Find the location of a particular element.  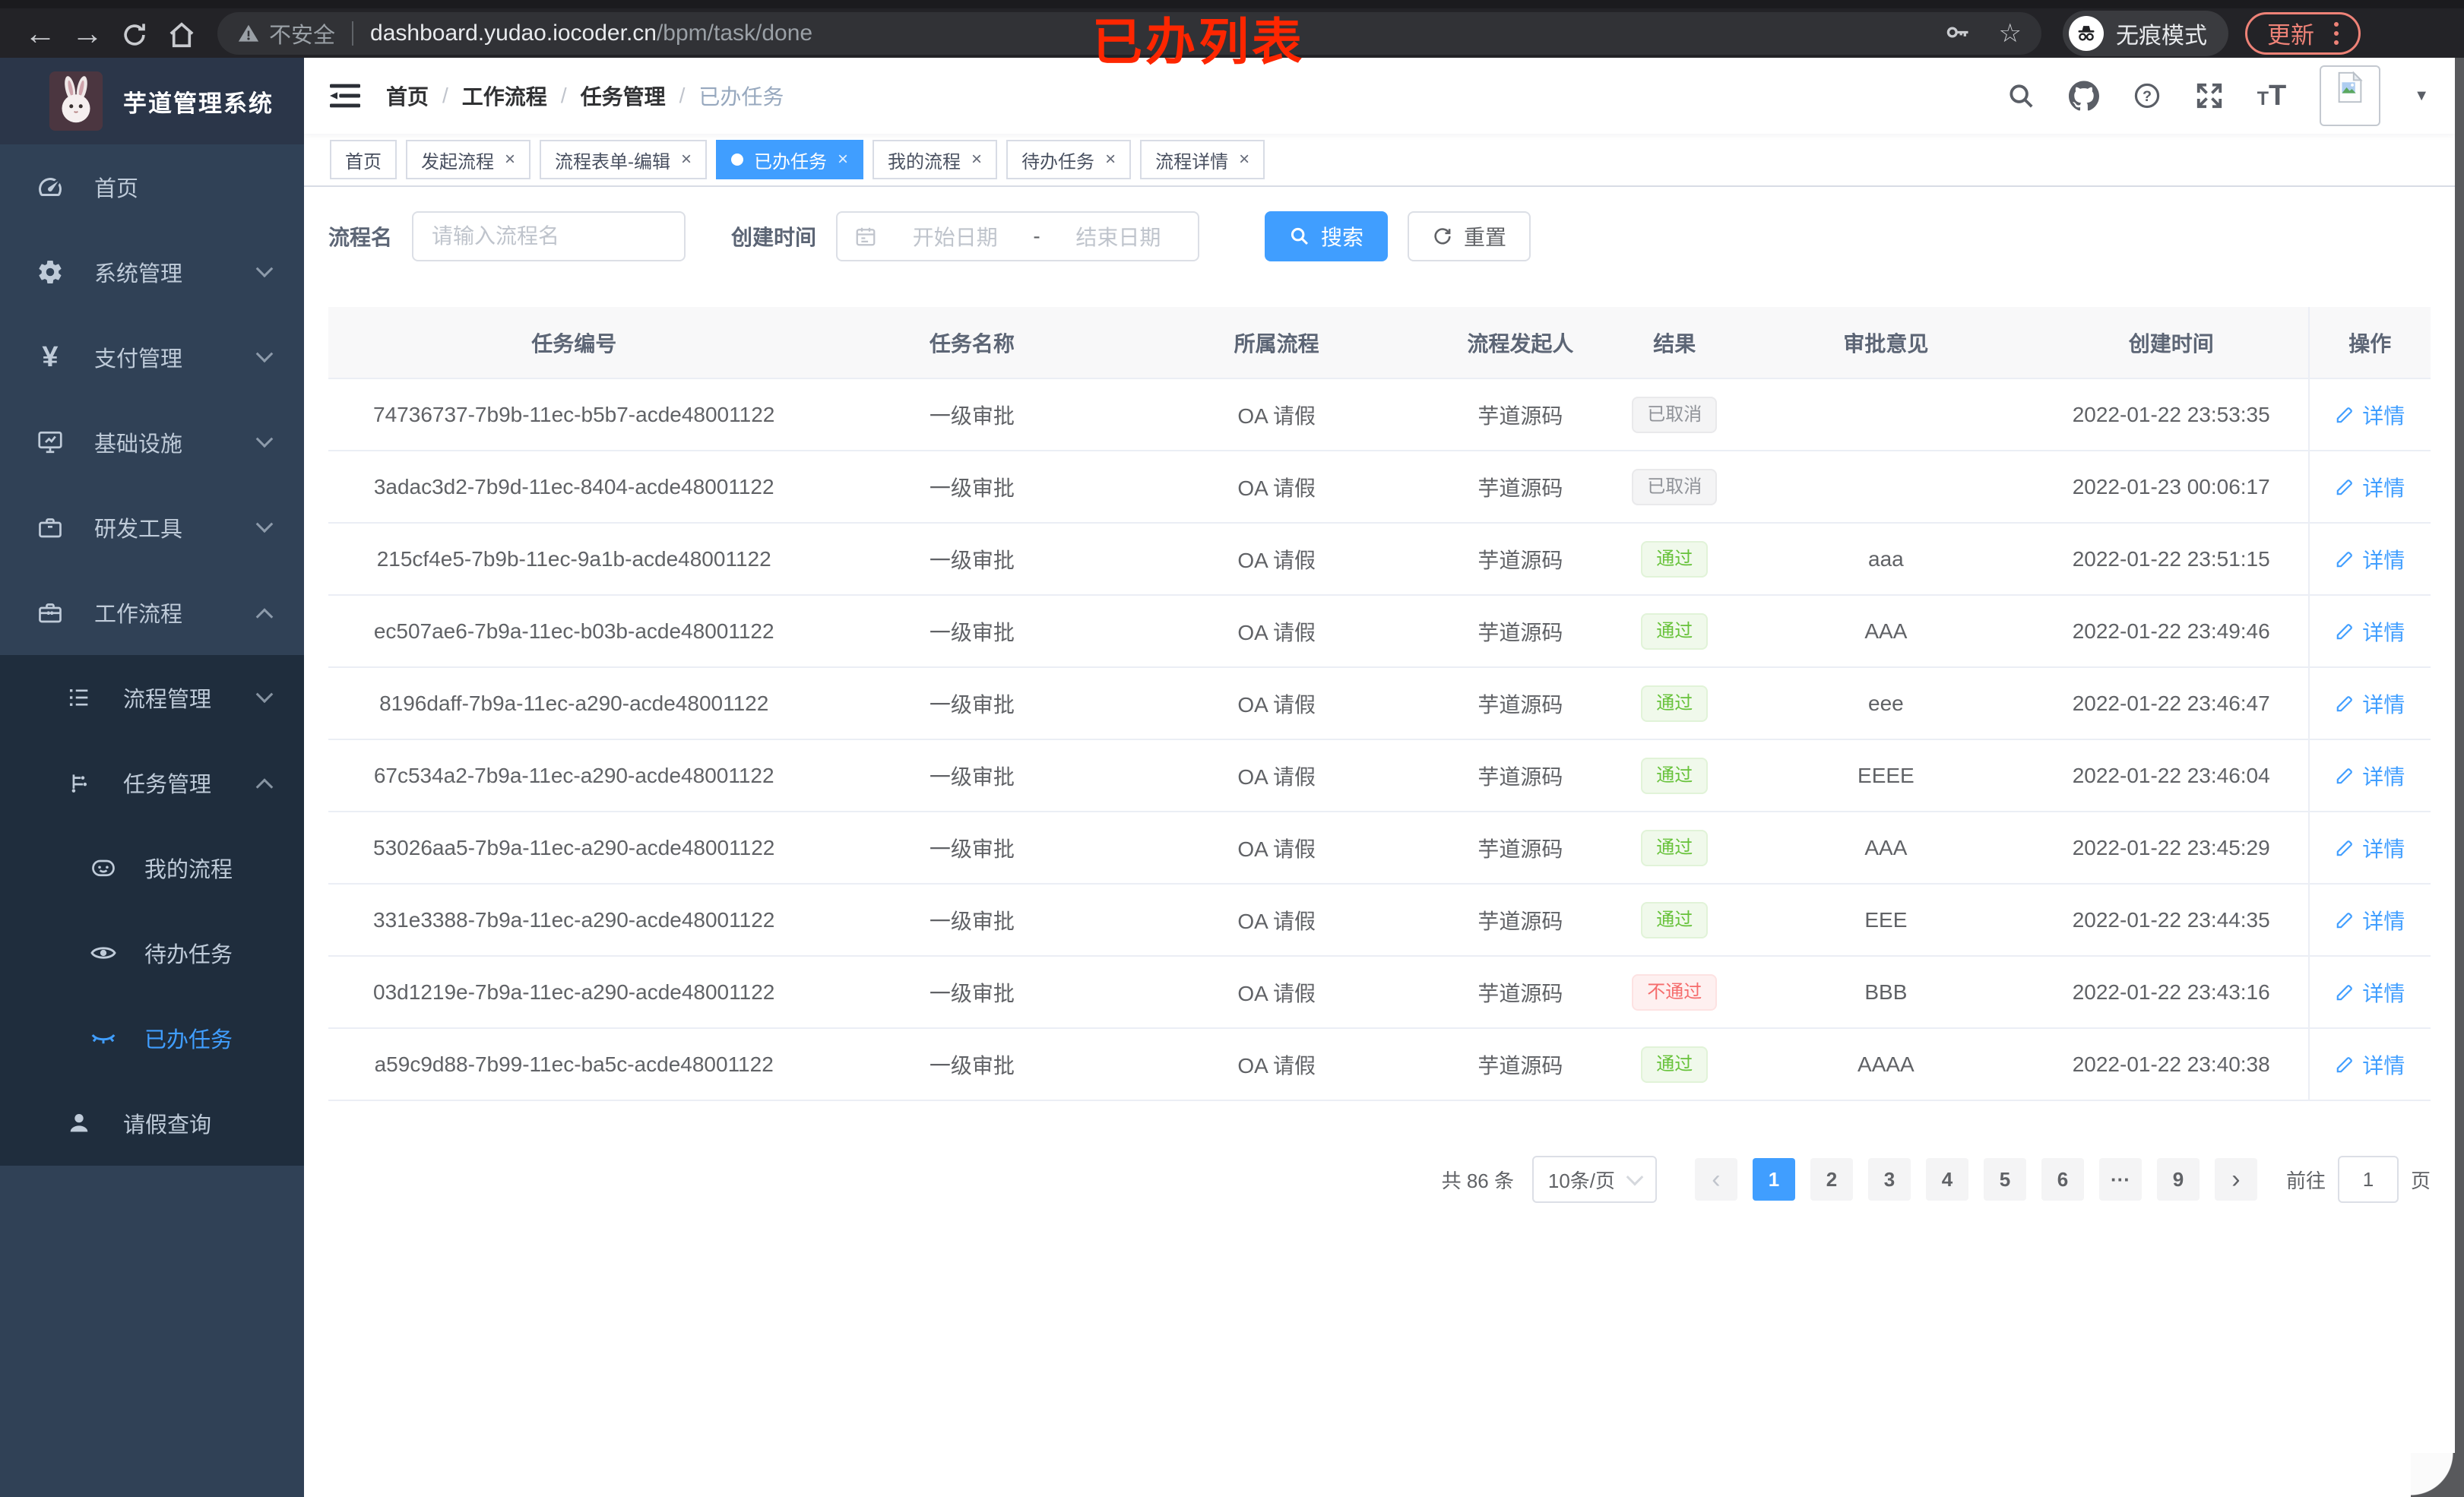

cell-created: 2022-01-22 23:51:15 is located at coordinates (2171, 559).